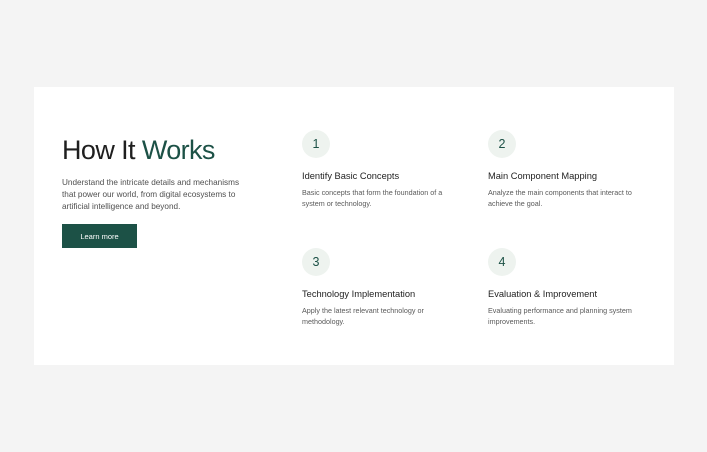 The image size is (707, 452). I want to click on step-number-badge: 4, so click(502, 262).